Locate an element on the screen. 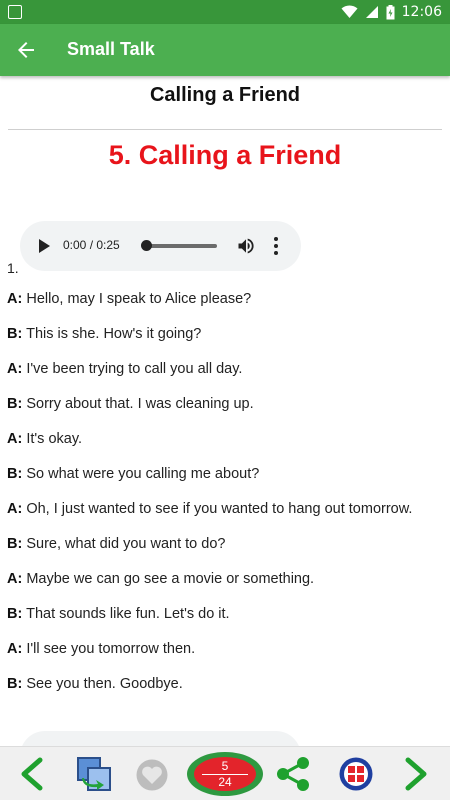 The image size is (450, 800). battery-icon is located at coordinates (390, 11).